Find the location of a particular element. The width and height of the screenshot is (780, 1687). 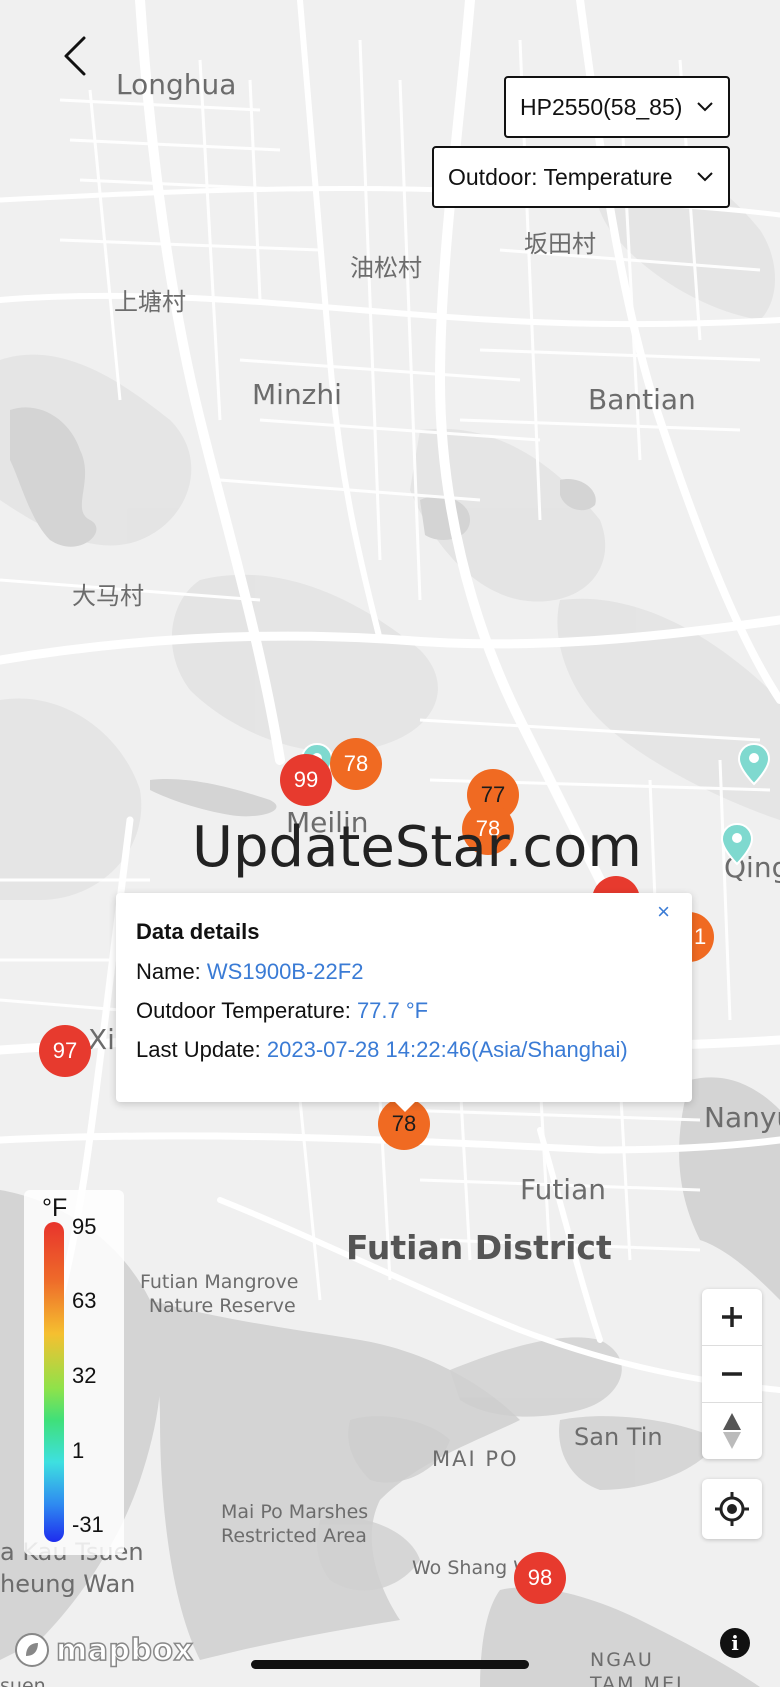

name-value: WS1900B-22F2 is located at coordinates (285, 971).